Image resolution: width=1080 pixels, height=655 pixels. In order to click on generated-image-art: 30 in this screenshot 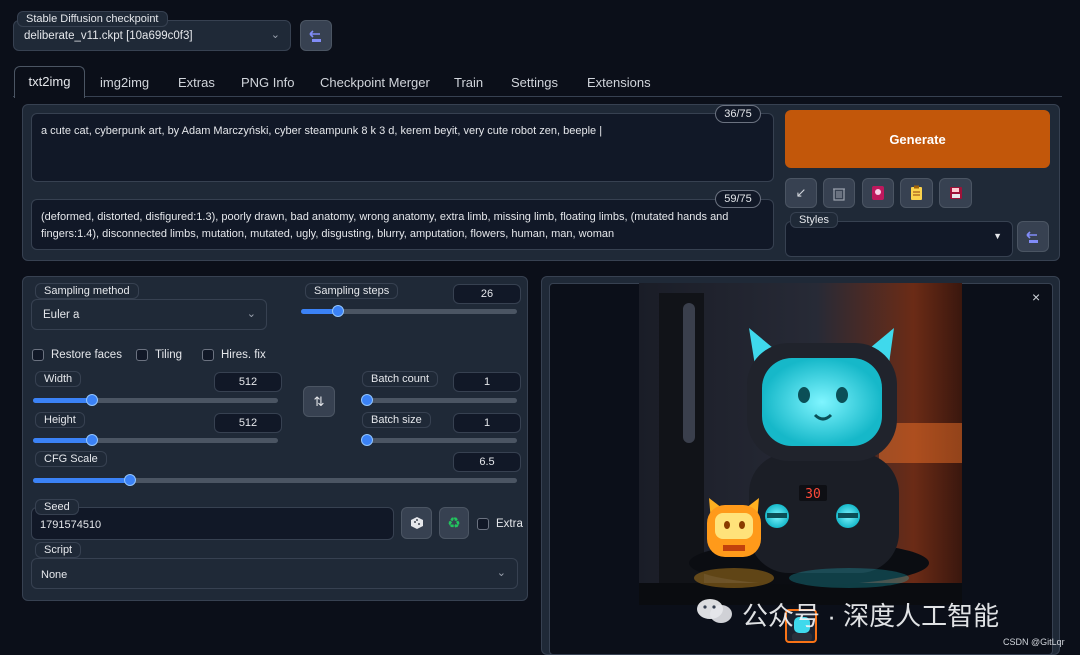, I will do `click(800, 444)`.